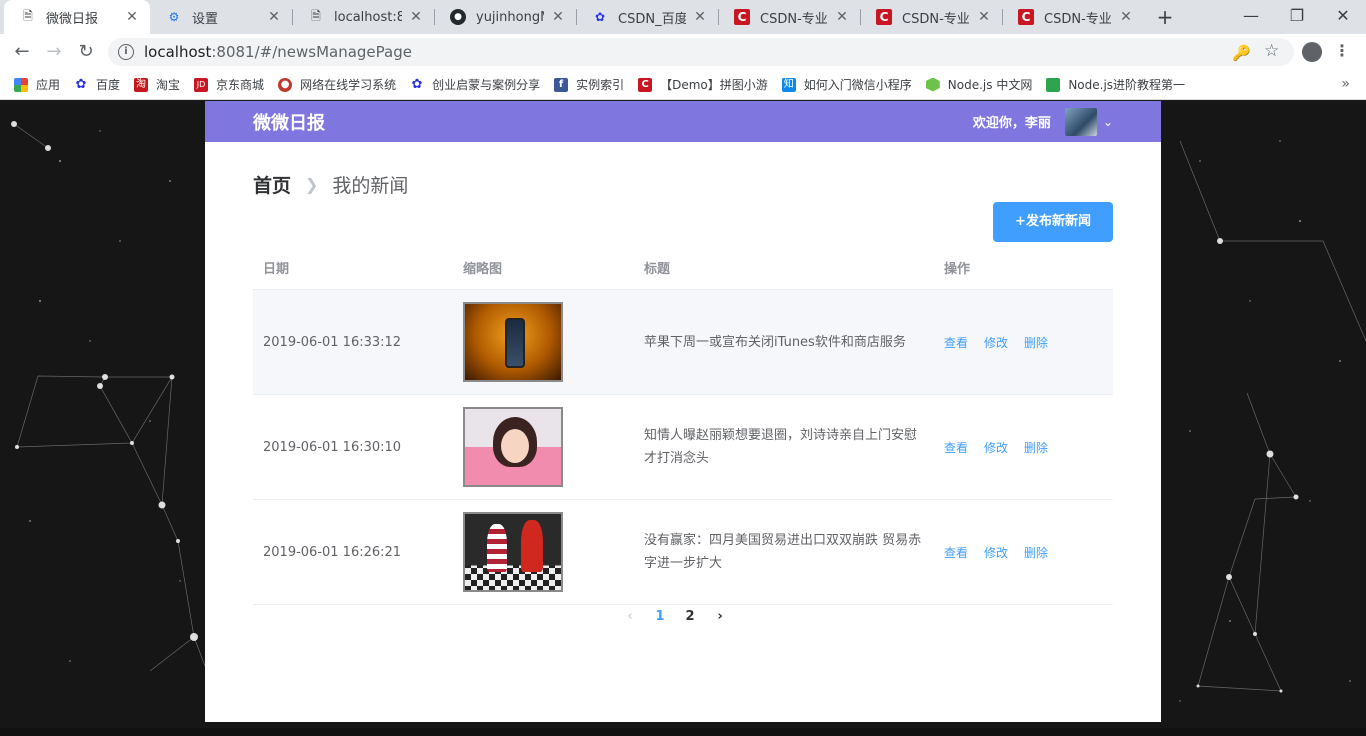  What do you see at coordinates (513, 552) in the screenshot?
I see `chess-image` at bounding box center [513, 552].